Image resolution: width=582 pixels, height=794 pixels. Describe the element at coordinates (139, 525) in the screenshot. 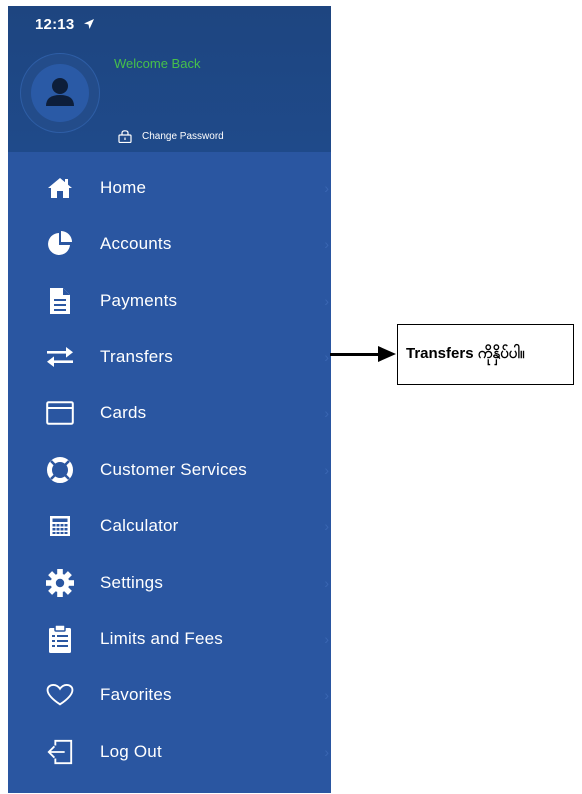

I see `menu-label-calculator: Calculator` at that location.